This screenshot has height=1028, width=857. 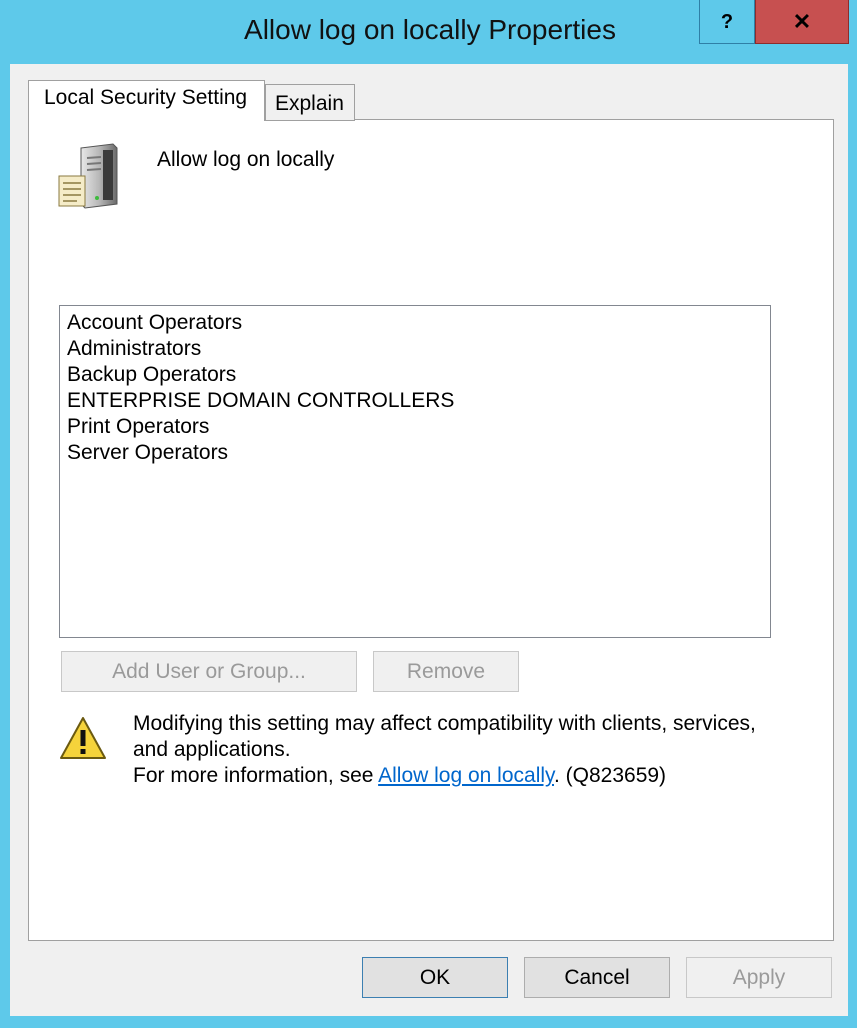 What do you see at coordinates (256, 775) in the screenshot?
I see `more-info-prefix: For more information, see` at bounding box center [256, 775].